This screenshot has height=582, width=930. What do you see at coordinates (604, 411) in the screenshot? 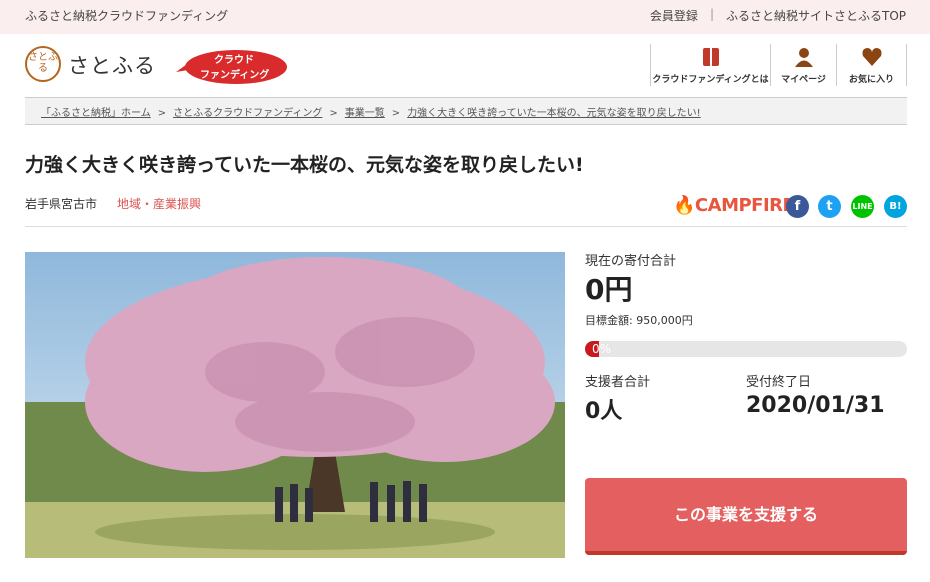
I see `supporters-value: 0人` at bounding box center [604, 411].